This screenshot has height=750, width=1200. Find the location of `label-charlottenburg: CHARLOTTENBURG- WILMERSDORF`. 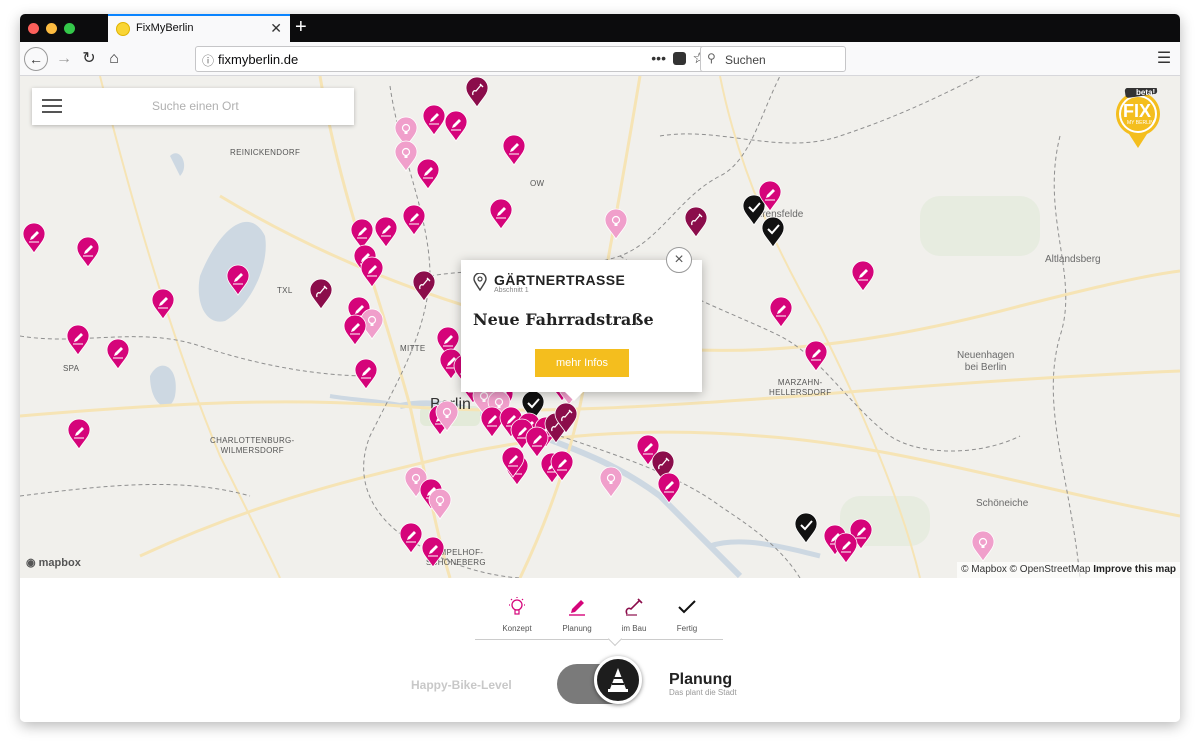

label-charlottenburg: CHARLOTTENBURG- WILMERSDORF is located at coordinates (252, 445).